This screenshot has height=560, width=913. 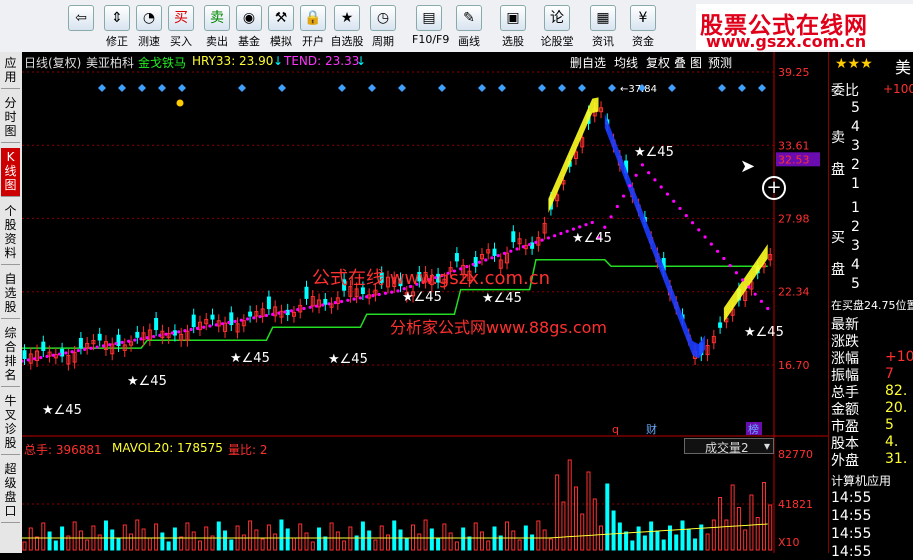 I want to click on toolbar-button-1: ⇕ 修正, so click(x=117, y=27).